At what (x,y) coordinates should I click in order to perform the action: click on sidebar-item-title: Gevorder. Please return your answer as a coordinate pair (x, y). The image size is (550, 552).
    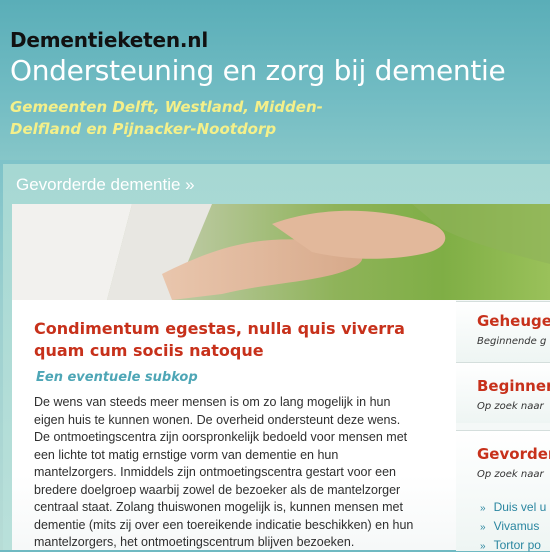
    Looking at the image, I should click on (513, 454).